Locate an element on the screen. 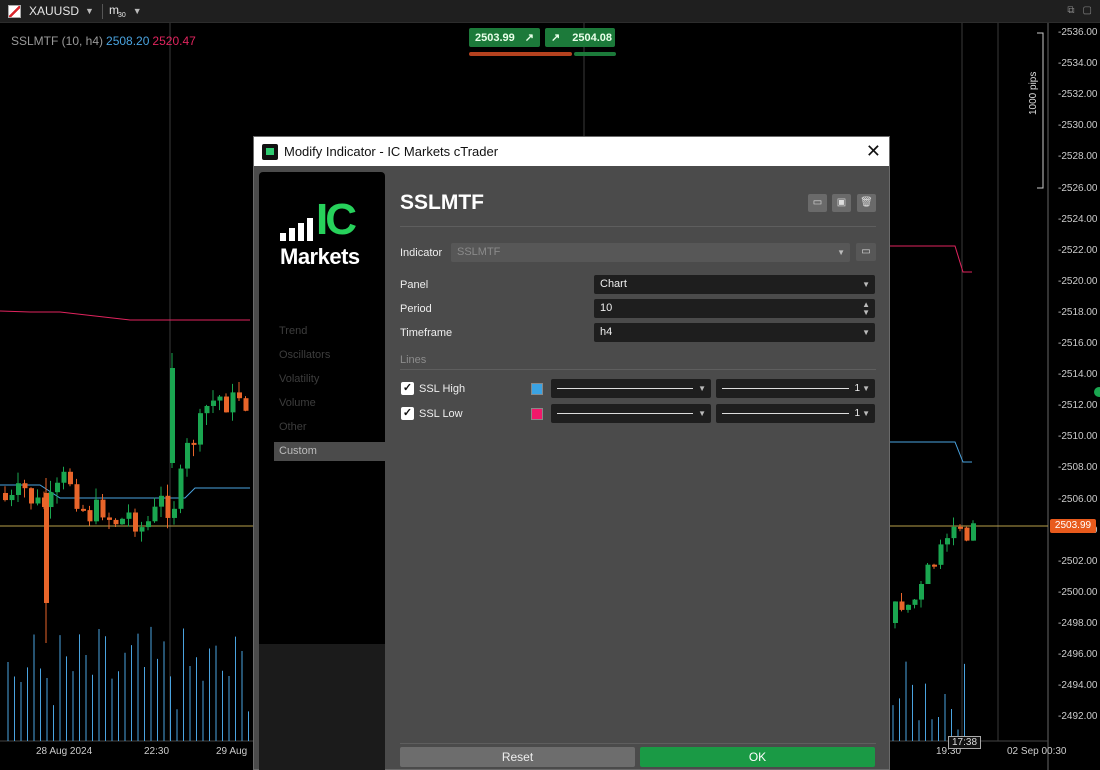 This screenshot has height=770, width=1100. ask-price: 2504.08 is located at coordinates (592, 37).